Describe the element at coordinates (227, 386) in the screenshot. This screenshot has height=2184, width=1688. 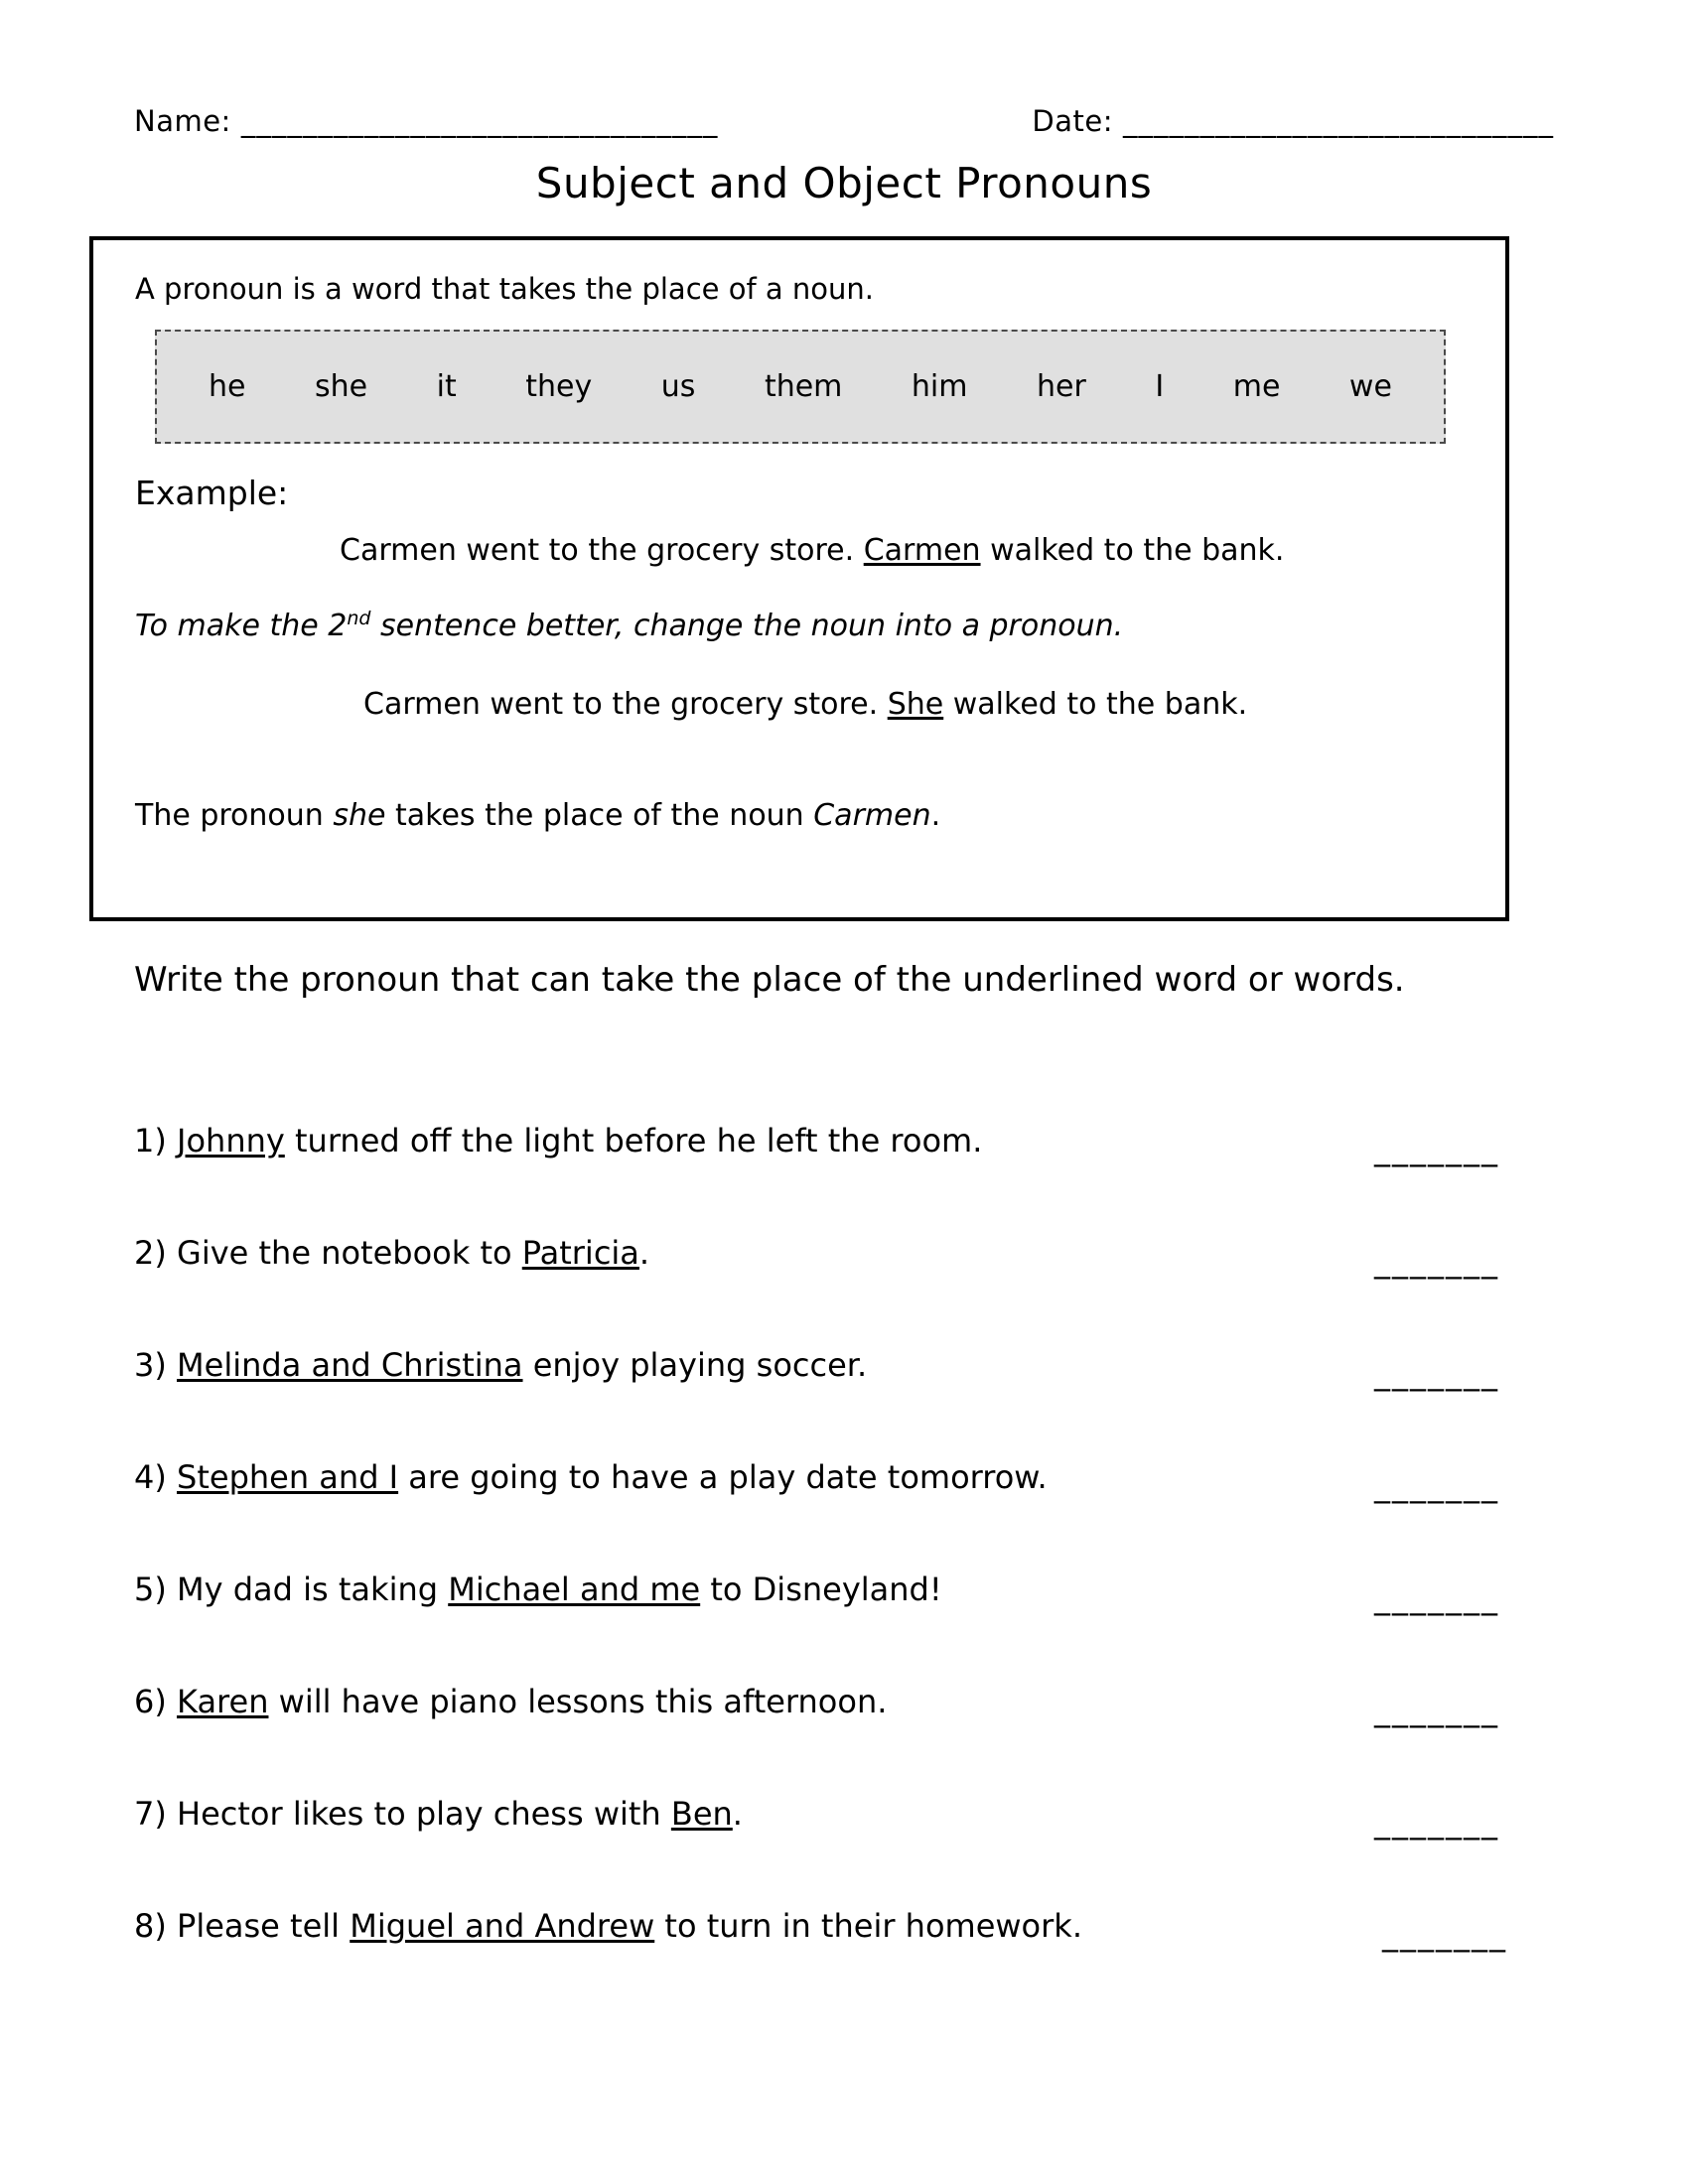
I see `pronoun-word: he` at that location.